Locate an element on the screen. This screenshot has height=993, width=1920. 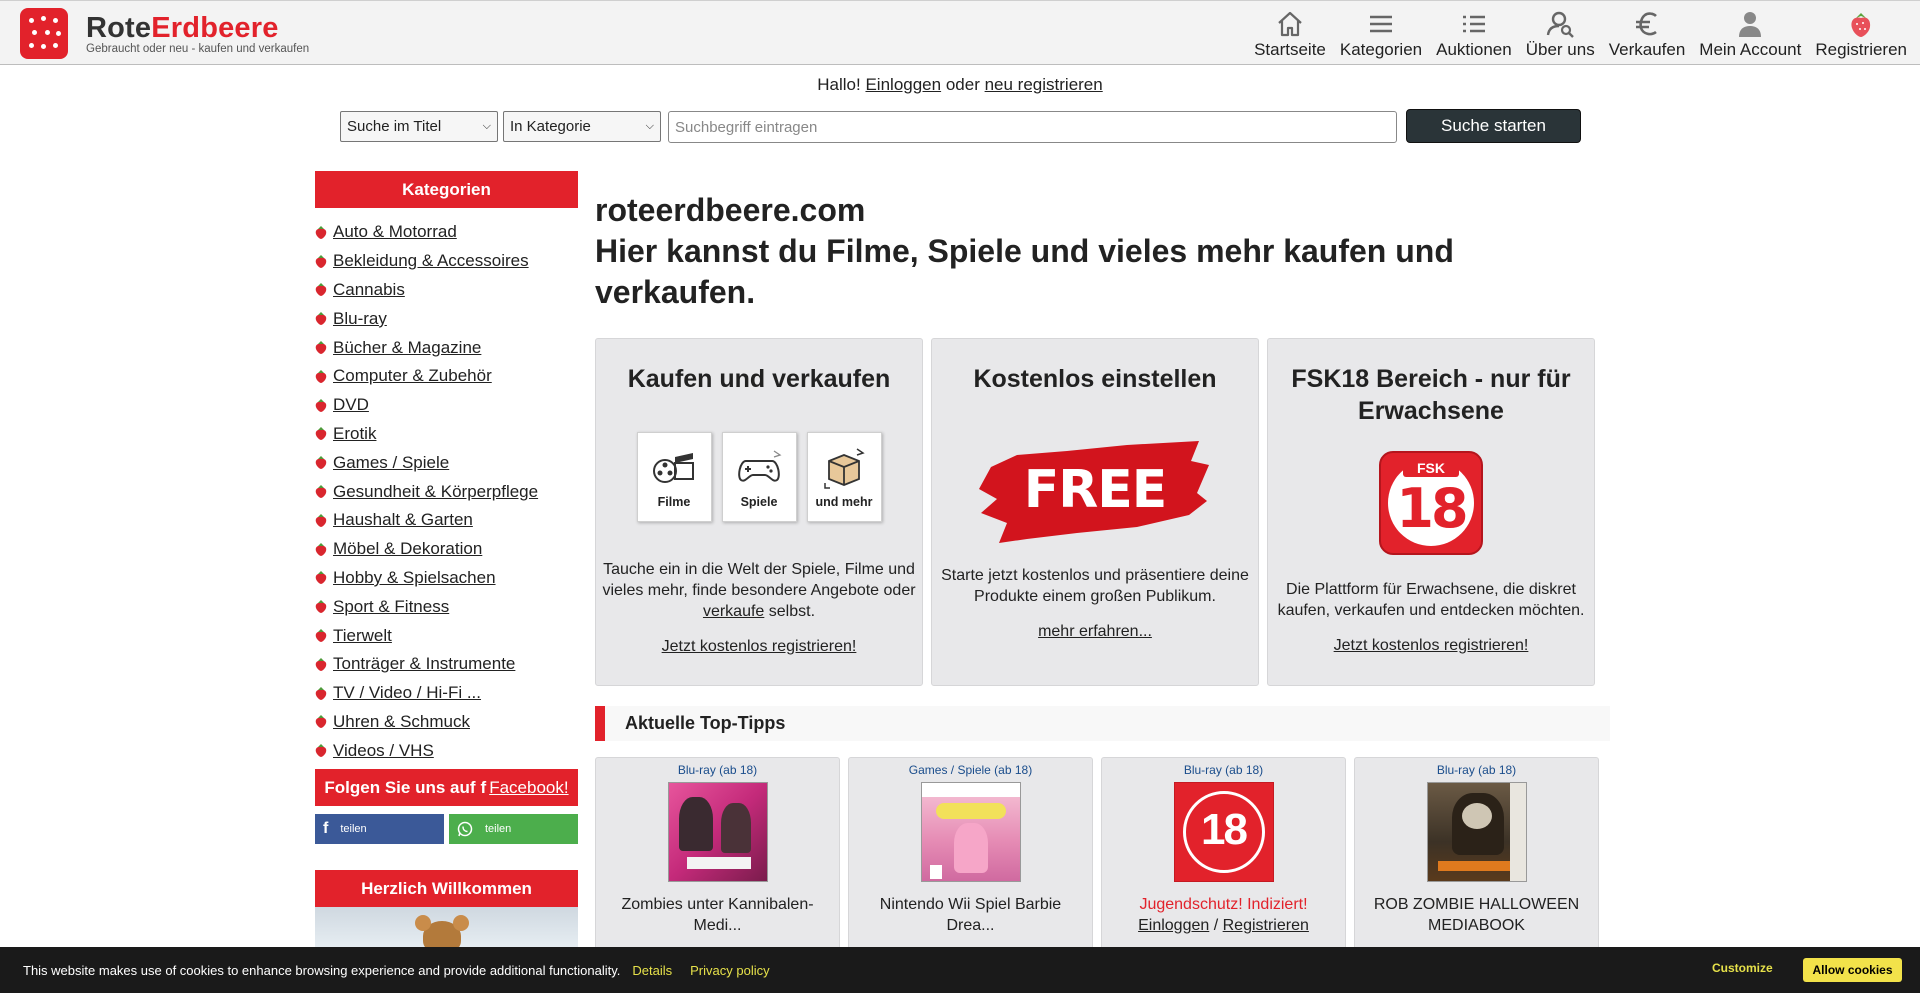
product-category: Games / Spiele (ab 18) is located at coordinates (970, 770).